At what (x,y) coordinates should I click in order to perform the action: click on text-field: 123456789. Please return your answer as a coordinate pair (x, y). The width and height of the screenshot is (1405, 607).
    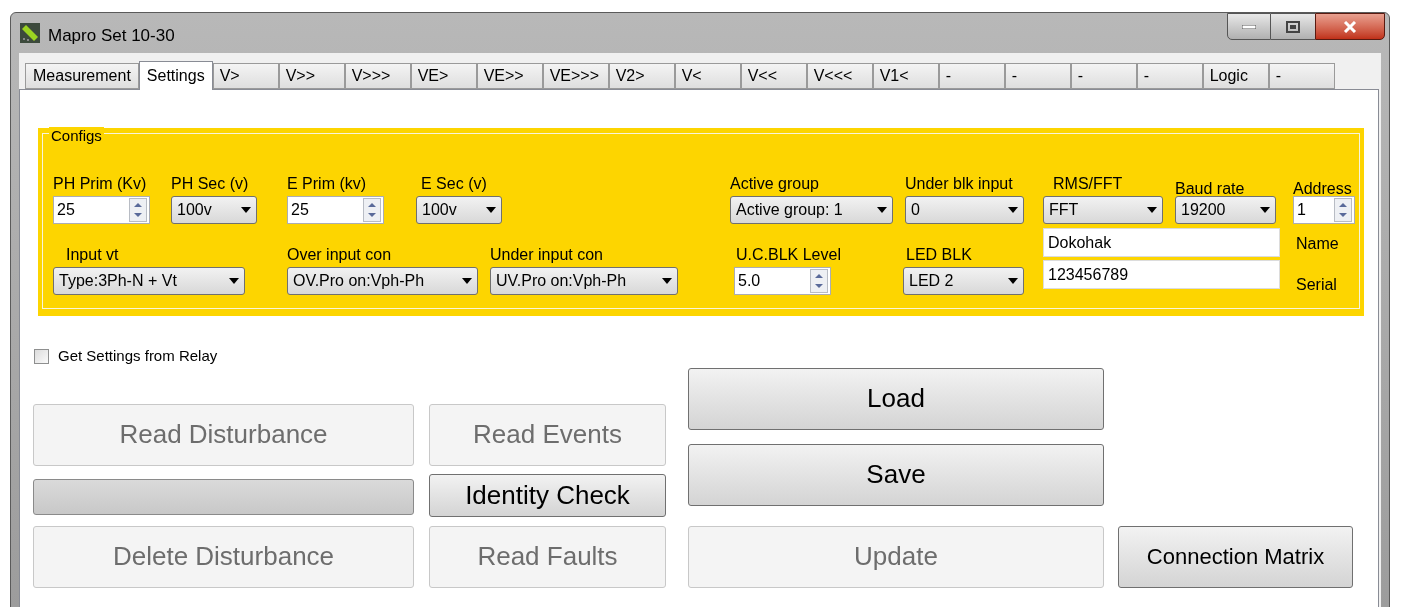
    Looking at the image, I should click on (1161, 274).